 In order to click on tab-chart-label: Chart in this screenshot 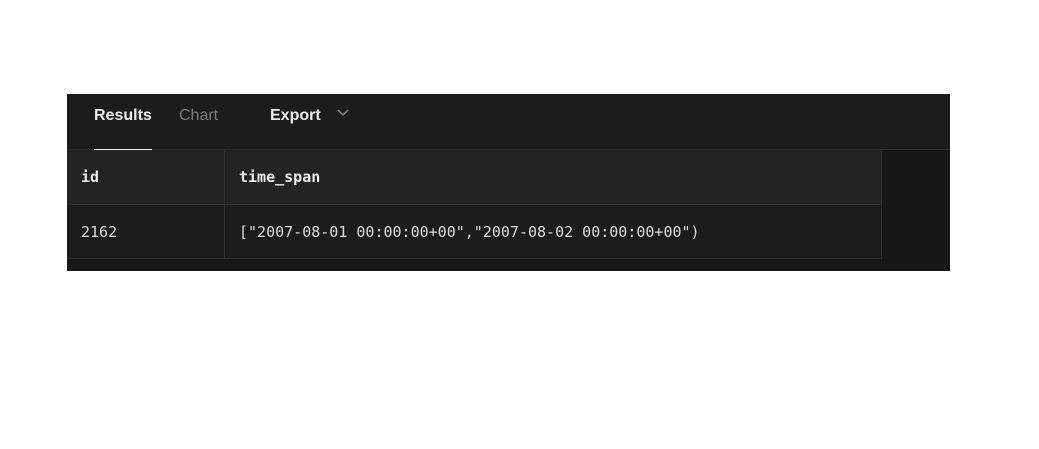, I will do `click(199, 115)`.